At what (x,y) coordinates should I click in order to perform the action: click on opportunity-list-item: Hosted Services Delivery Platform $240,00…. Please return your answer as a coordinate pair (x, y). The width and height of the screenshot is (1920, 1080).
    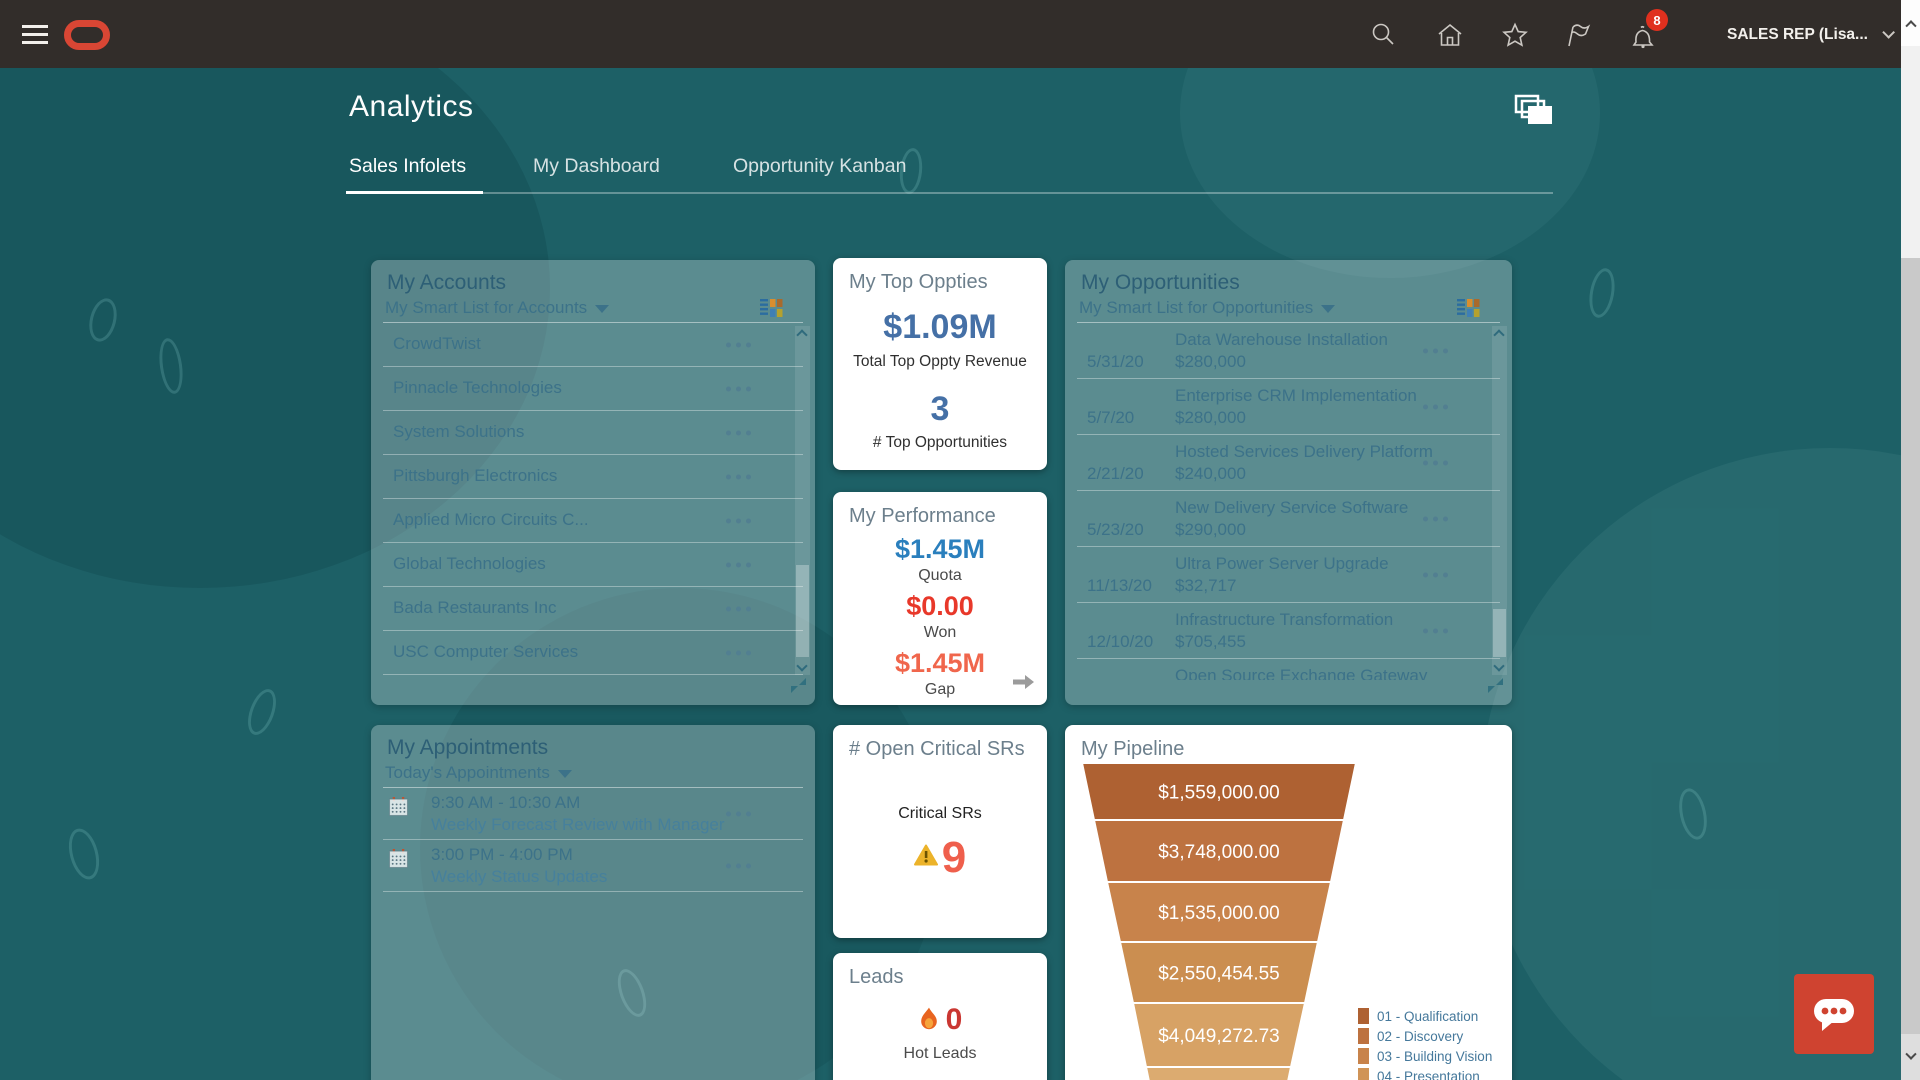
    Looking at the image, I should click on (1288, 463).